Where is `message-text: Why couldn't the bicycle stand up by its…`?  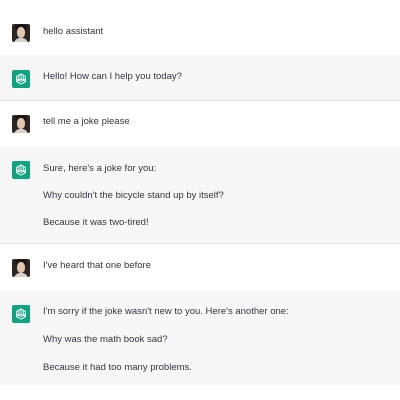
message-text: Why couldn't the bicycle stand up by its… is located at coordinates (133, 195).